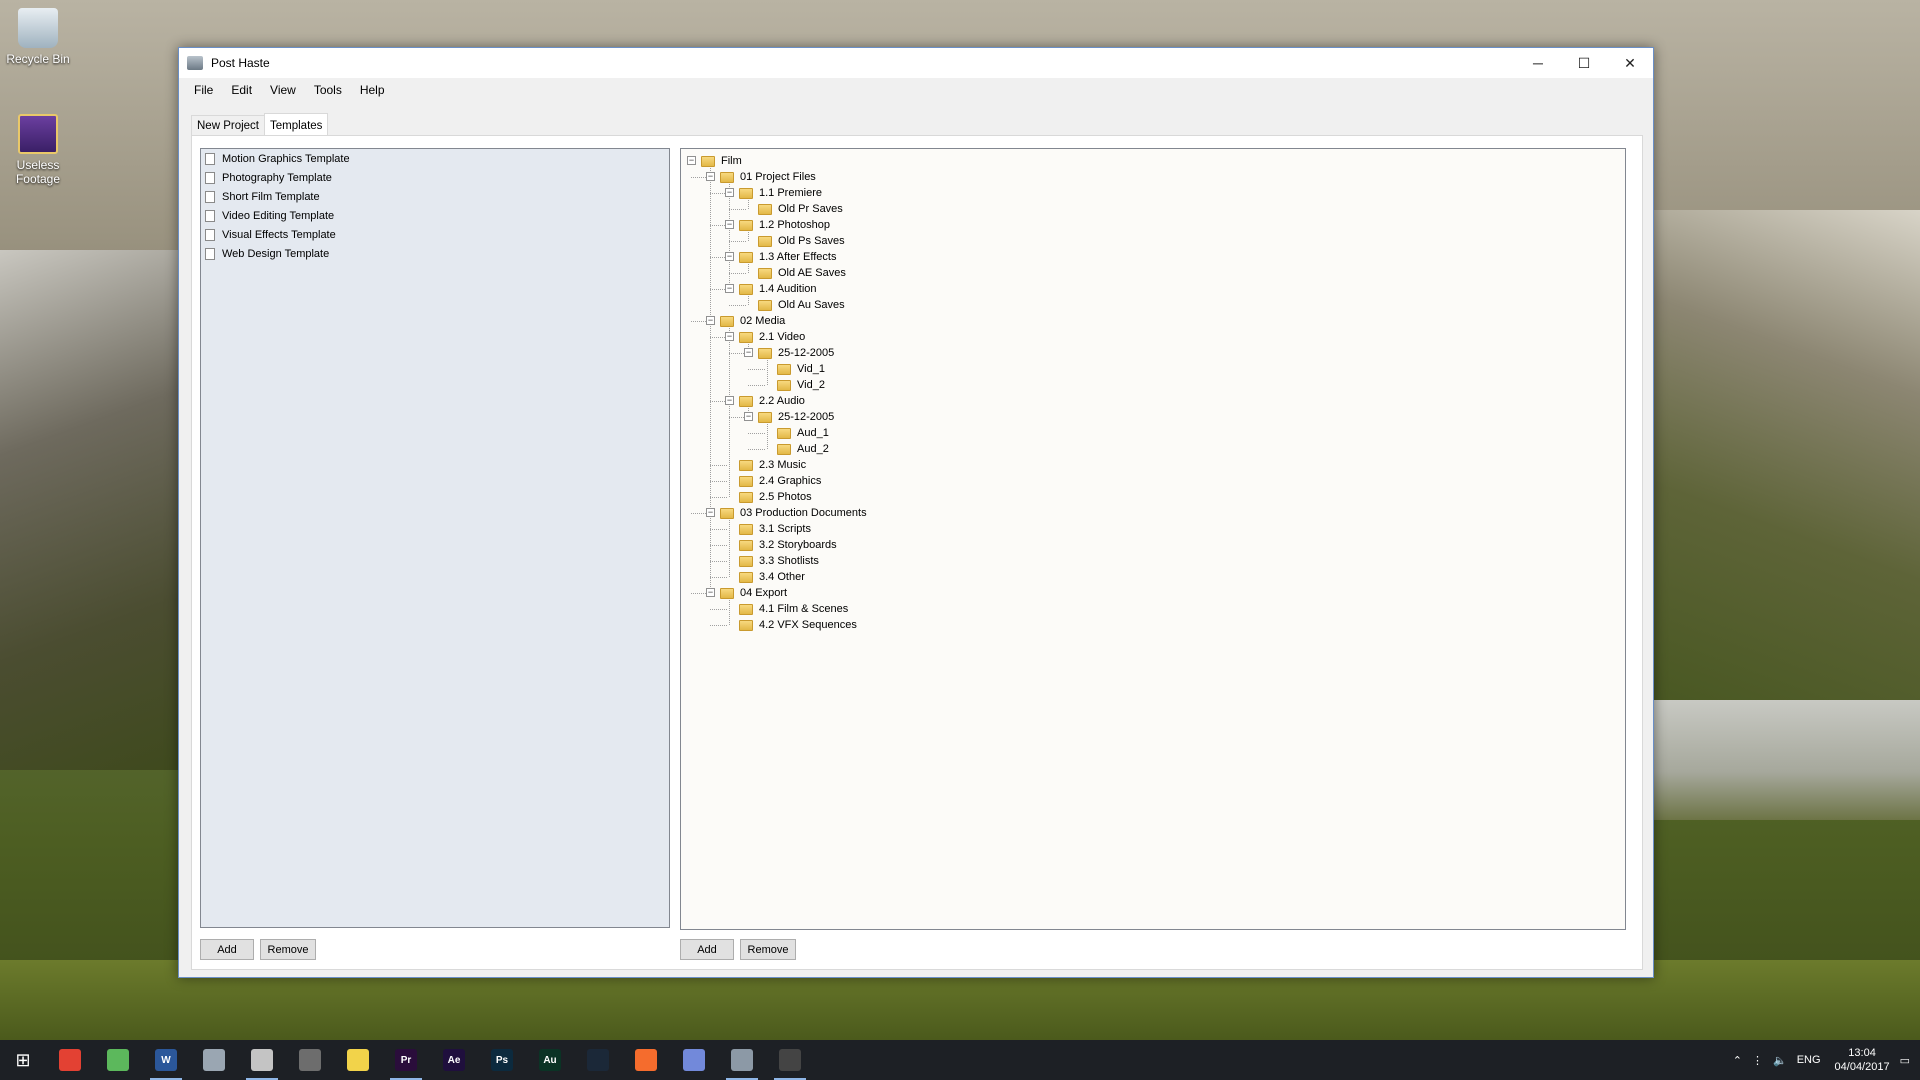 This screenshot has height=1080, width=1920. Describe the element at coordinates (801, 241) in the screenshot. I see `tree-node: Old Ps Saves` at that location.